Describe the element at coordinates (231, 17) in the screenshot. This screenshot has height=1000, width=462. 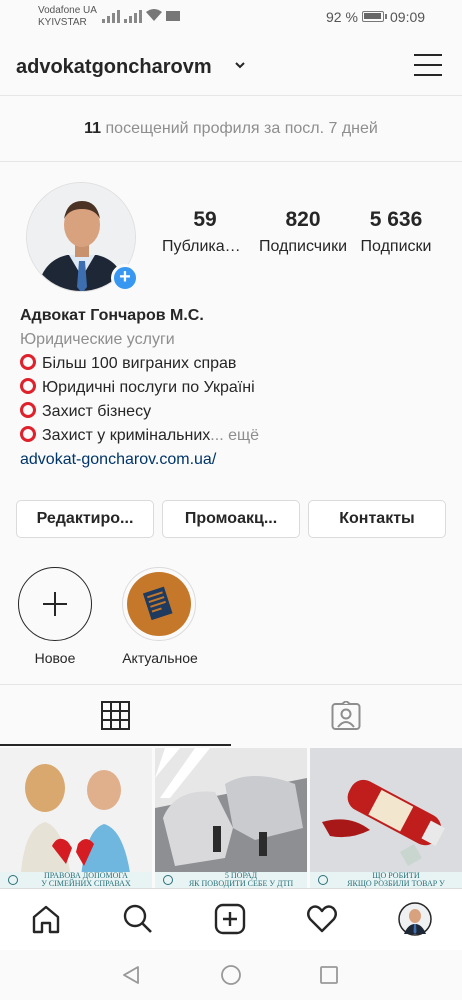
I see `status-bar: Vodafone UA KYIVSTAR 92 % 09:09` at that location.